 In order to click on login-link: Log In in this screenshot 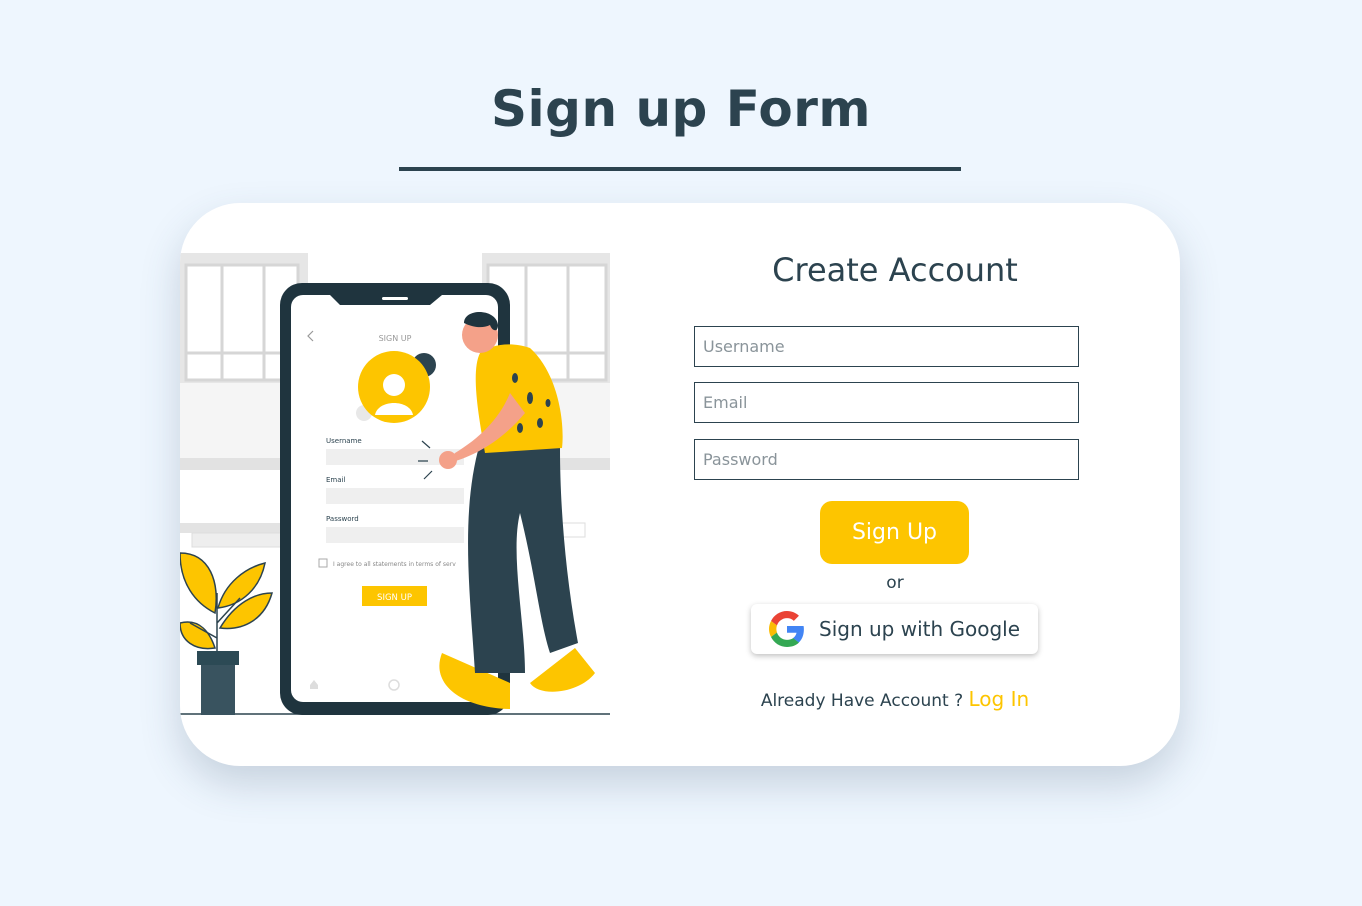, I will do `click(999, 699)`.